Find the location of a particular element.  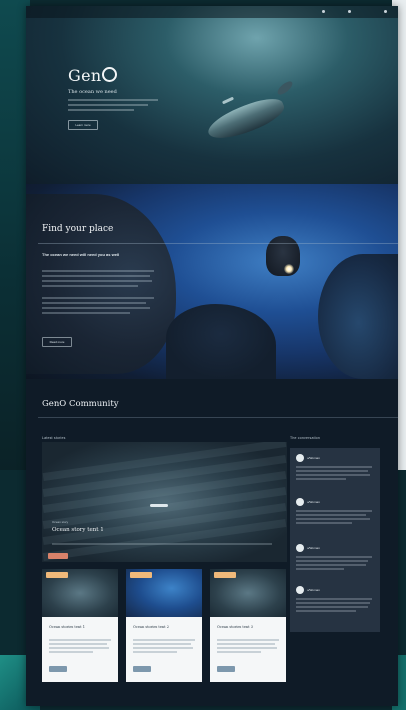

card-title: Ocean stories tent 1 is located at coordinates (67, 627).